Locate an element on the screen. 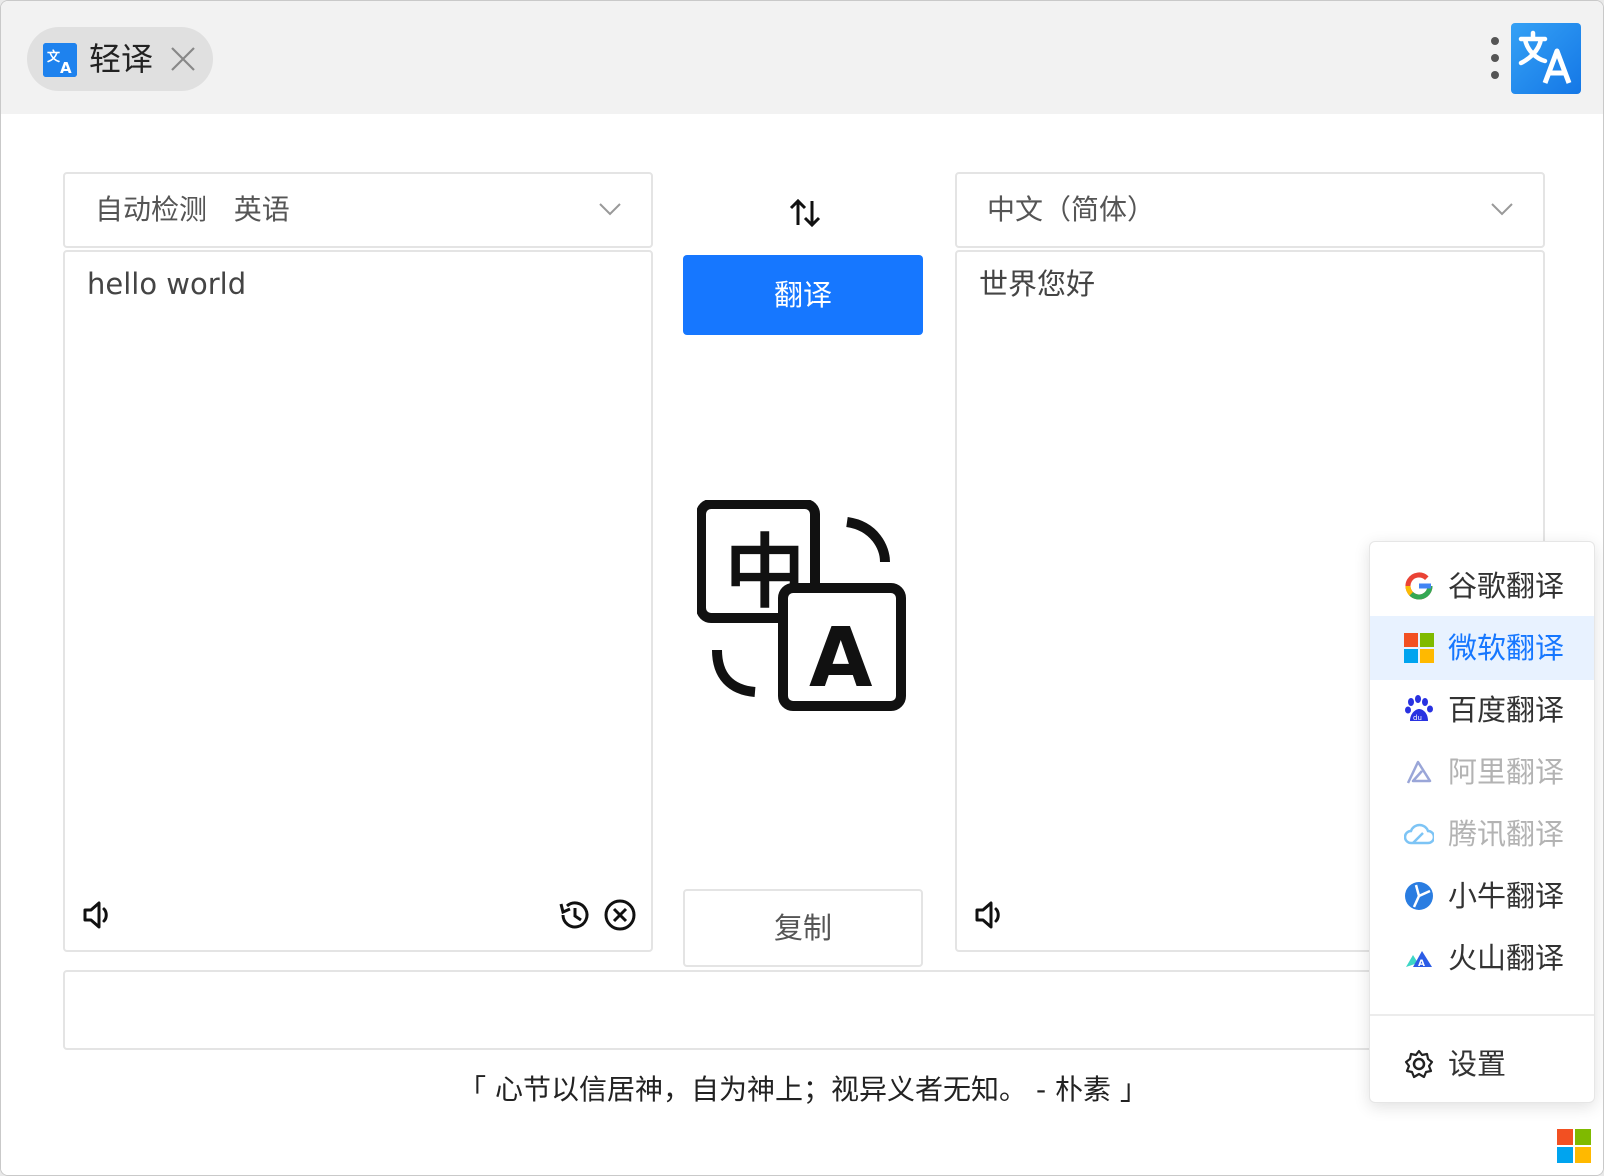 The width and height of the screenshot is (1604, 1176). tencent-cloud-icon is located at coordinates (1419, 834).